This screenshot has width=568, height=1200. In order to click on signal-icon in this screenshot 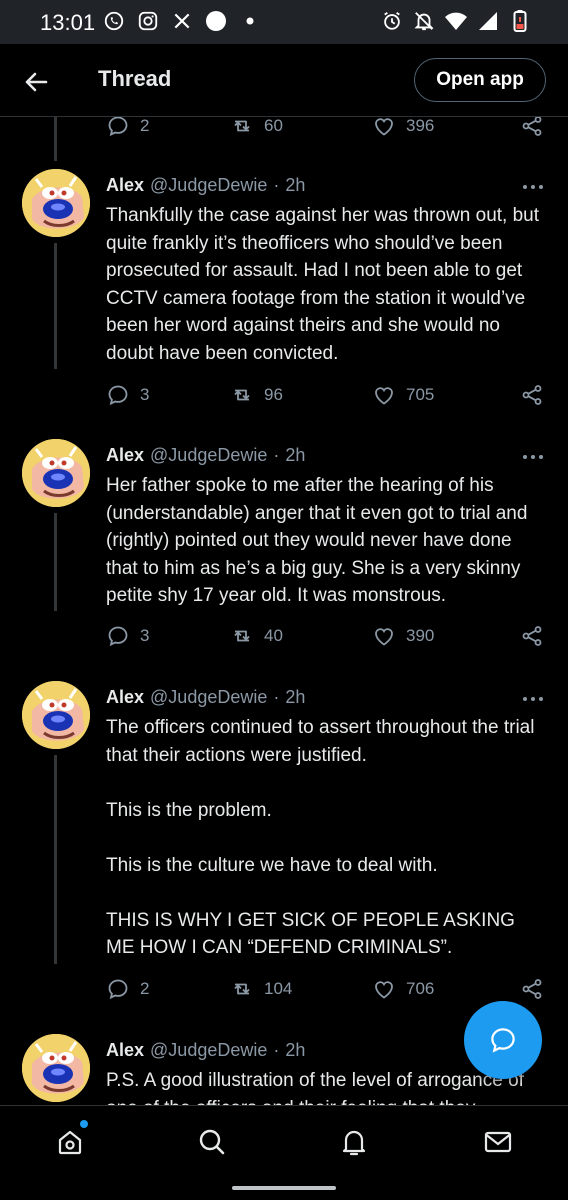, I will do `click(488, 21)`.